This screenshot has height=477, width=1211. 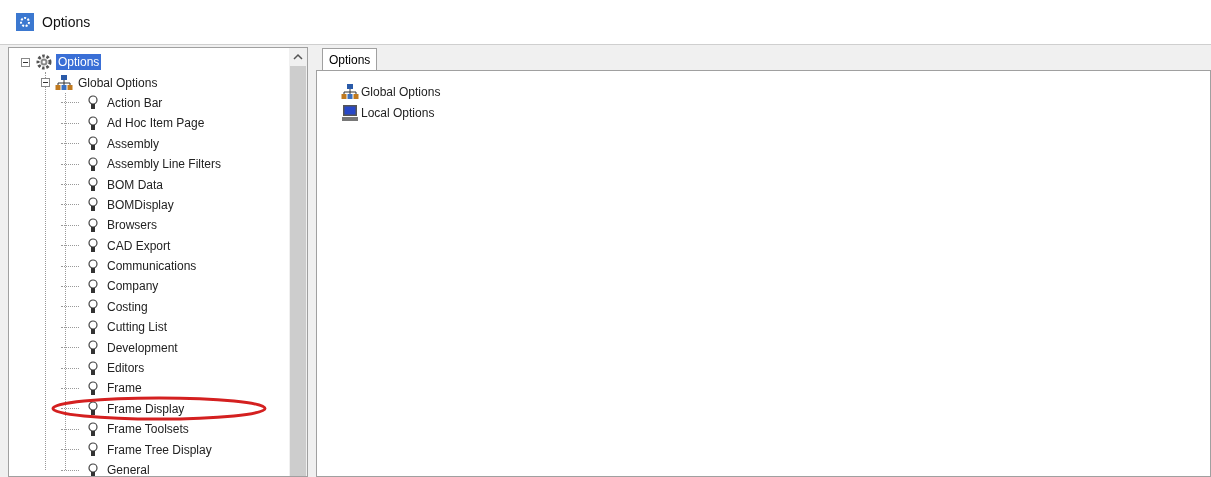 I want to click on tree-item: Assembly, so click(x=133, y=143).